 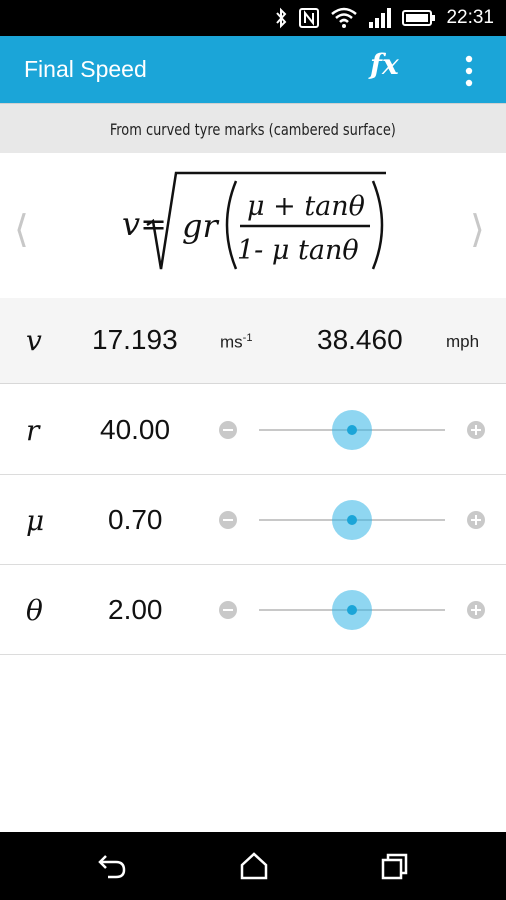 I want to click on formula-denominator: 1- μ tanθ, so click(x=298, y=250).